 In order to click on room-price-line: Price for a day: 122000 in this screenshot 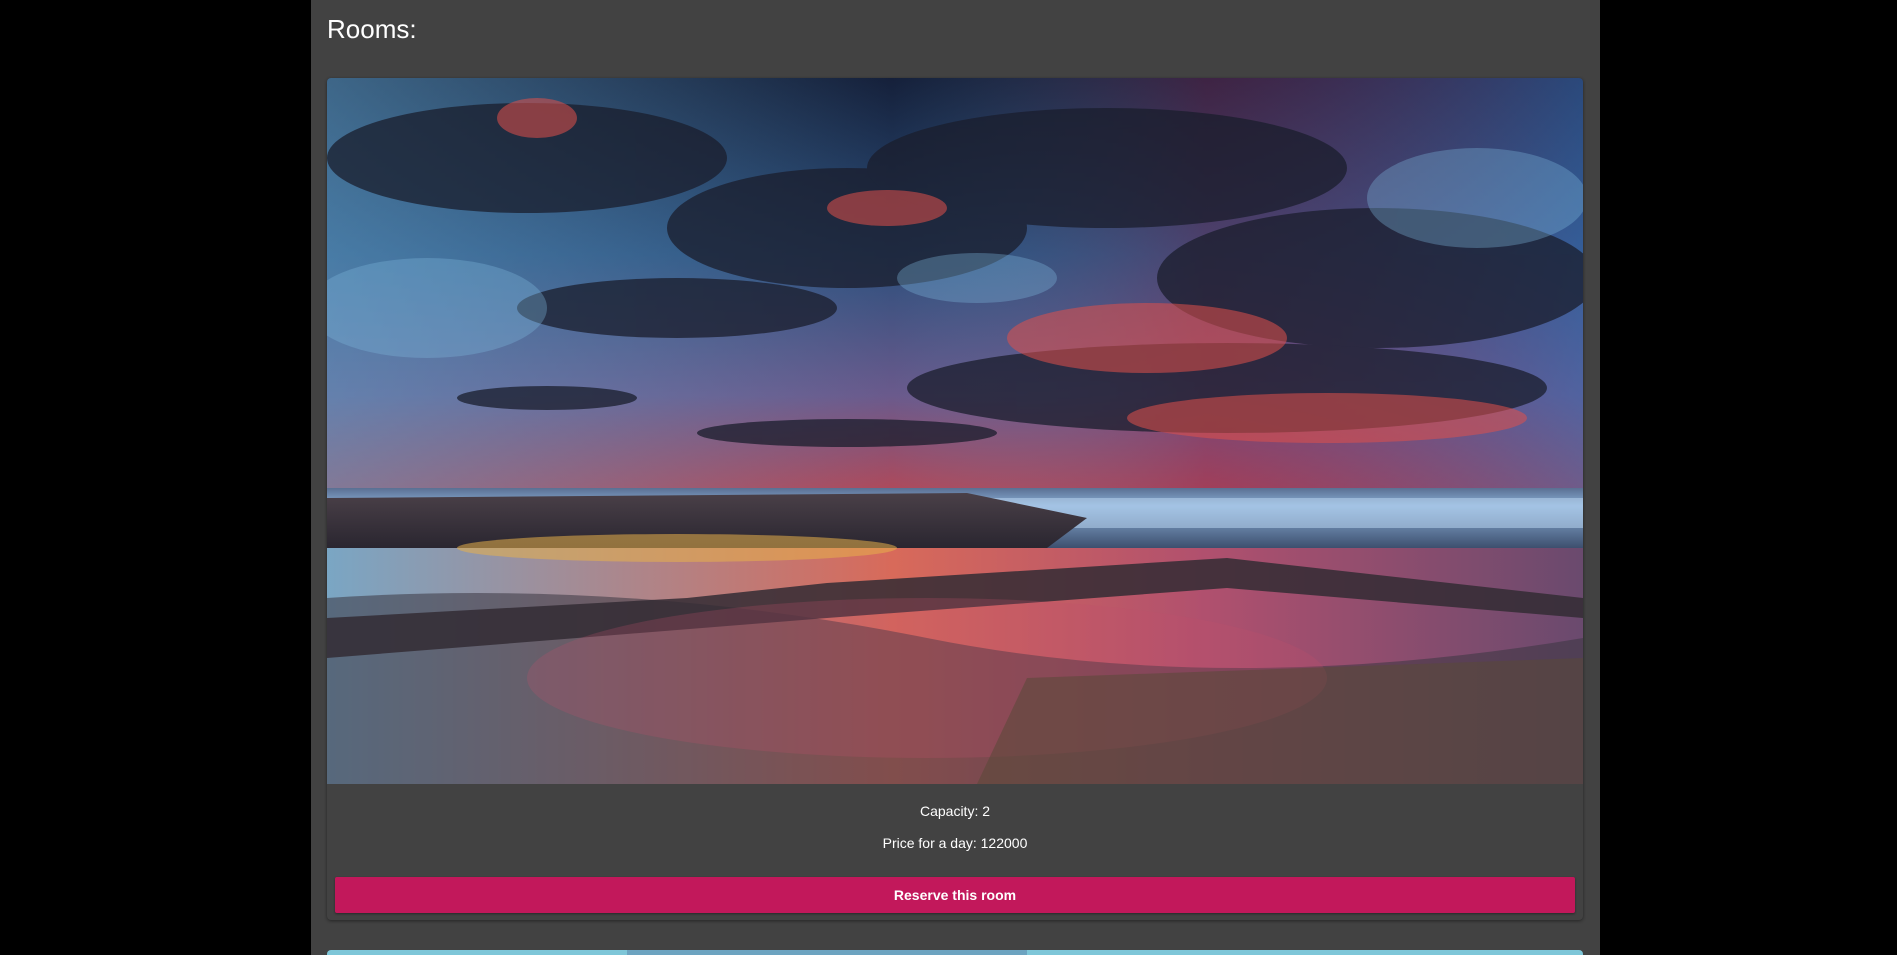, I will do `click(955, 843)`.